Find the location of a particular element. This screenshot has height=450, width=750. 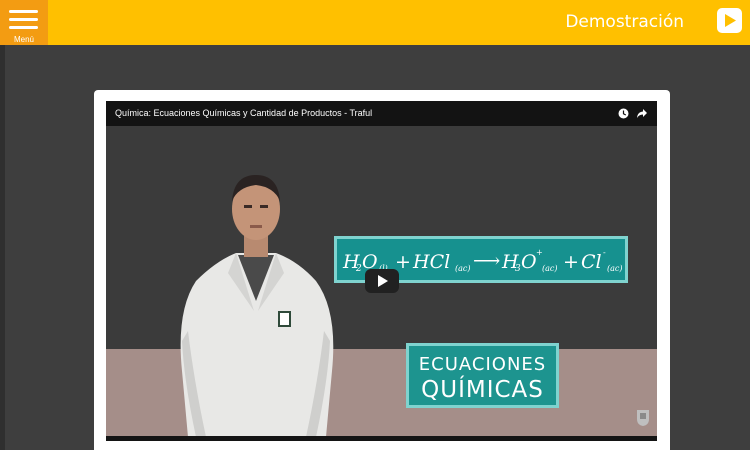

share-icon is located at coordinates (642, 113).